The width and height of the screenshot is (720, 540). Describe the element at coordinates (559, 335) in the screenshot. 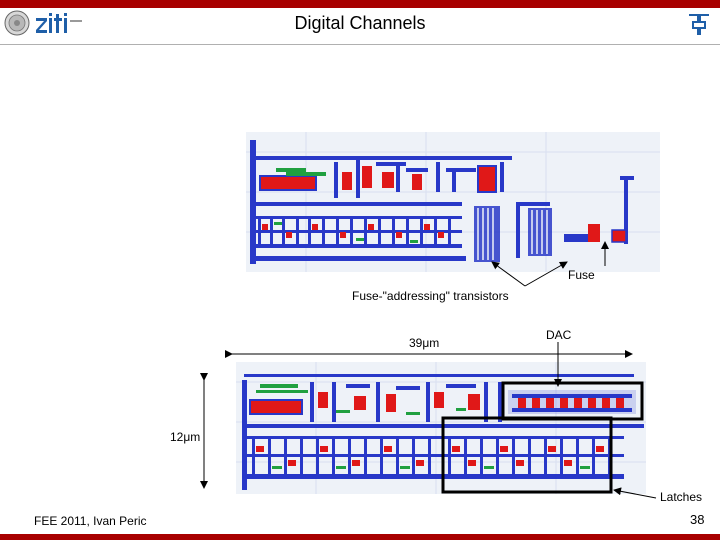

I see `dac-label: DAC` at that location.